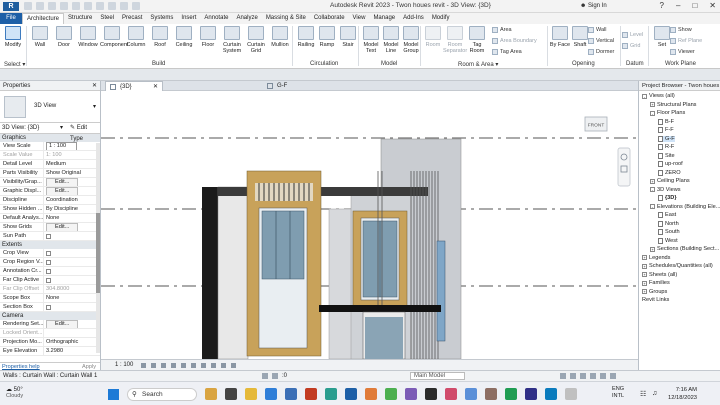 The height and width of the screenshot is (405, 720). Describe the element at coordinates (477, 40) in the screenshot. I see `tag-room-button: Tag Room` at that location.